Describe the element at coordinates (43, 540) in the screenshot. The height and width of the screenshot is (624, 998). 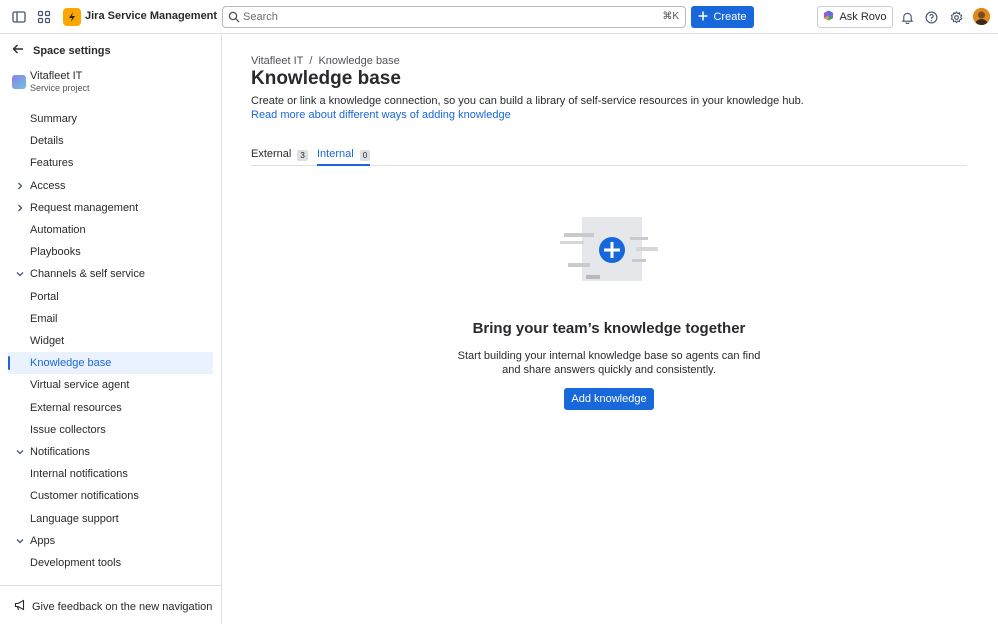
I see `sidebar-item-label: Apps` at that location.